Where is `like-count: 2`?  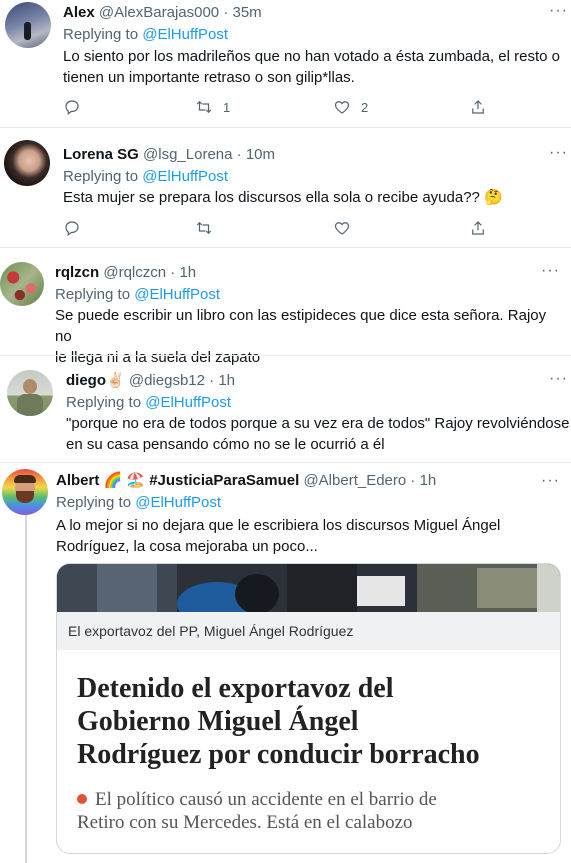
like-count: 2 is located at coordinates (365, 107).